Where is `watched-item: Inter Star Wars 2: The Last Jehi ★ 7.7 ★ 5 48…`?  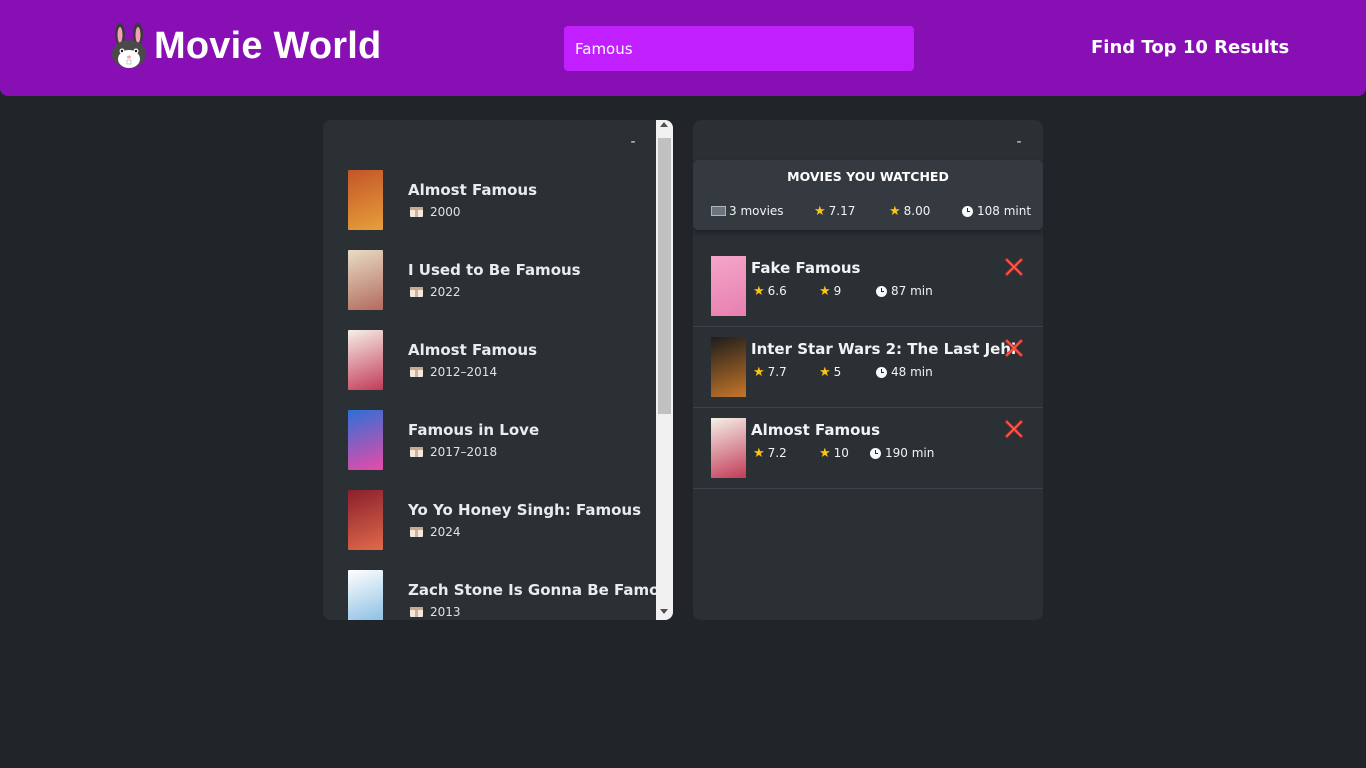
watched-item: Inter Star Wars 2: The Last Jehi ★ 7.7 ★ 5 48… is located at coordinates (868, 367).